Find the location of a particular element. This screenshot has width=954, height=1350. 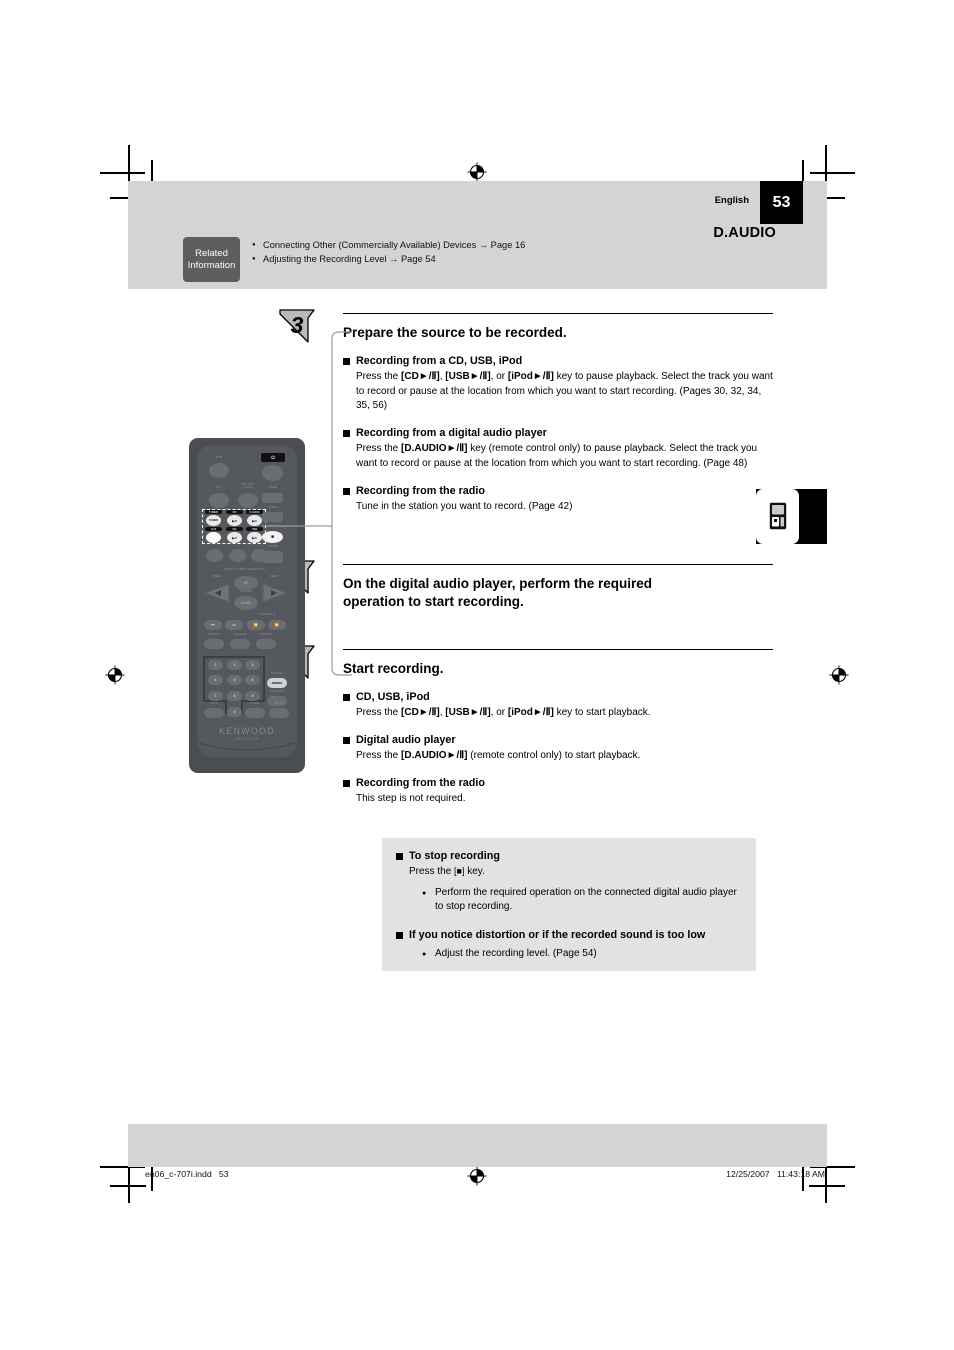

note-bullet-list: Adjust the recording level. (Page 54) is located at coordinates (580, 954).